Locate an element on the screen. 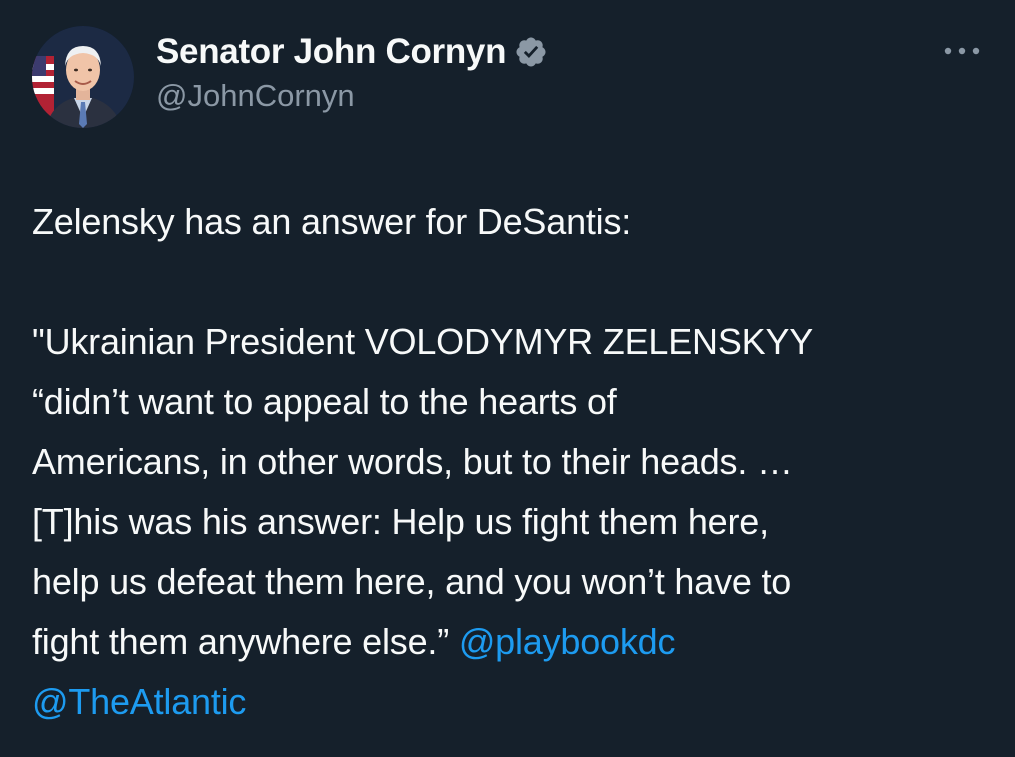  name-row: Senator John Cornyn is located at coordinates (352, 52).